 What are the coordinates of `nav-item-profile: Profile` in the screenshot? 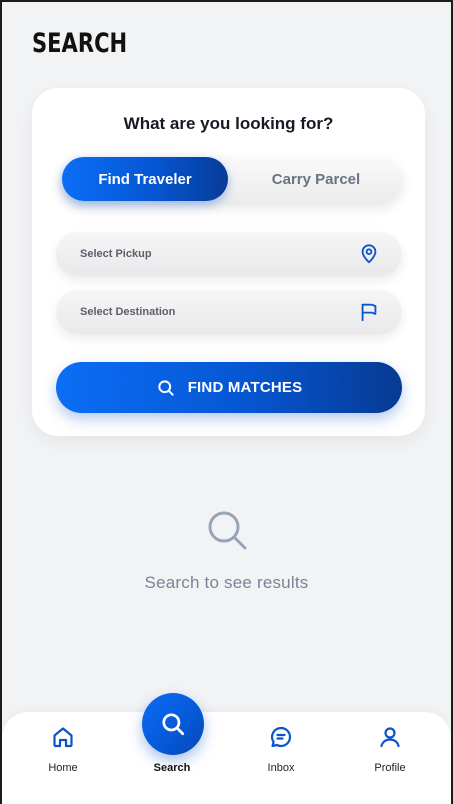 It's located at (390, 758).